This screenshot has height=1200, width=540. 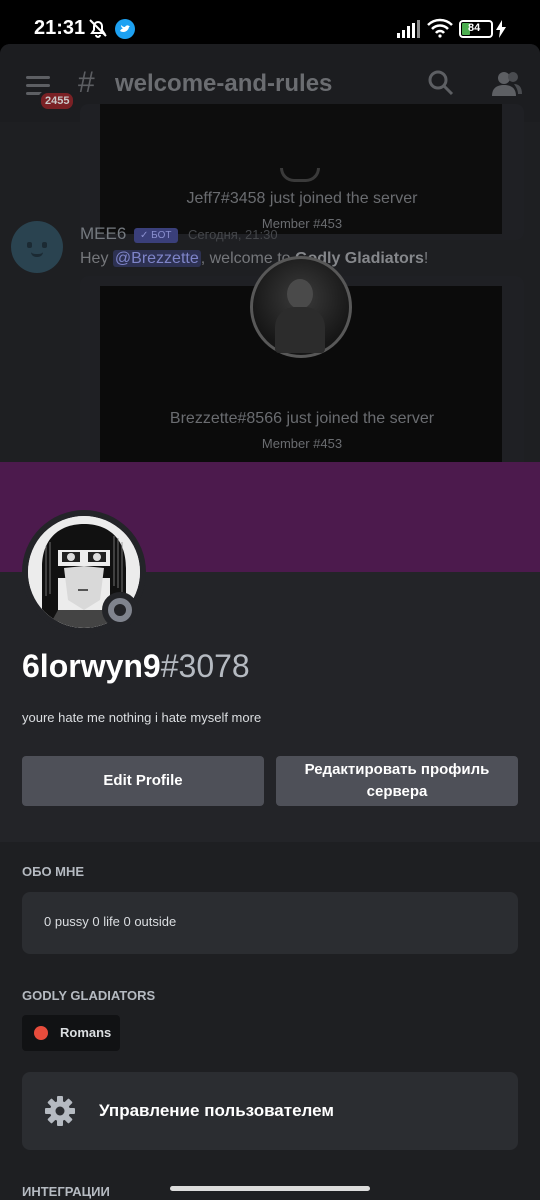 What do you see at coordinates (98, 28) in the screenshot?
I see `mute-icon` at bounding box center [98, 28].